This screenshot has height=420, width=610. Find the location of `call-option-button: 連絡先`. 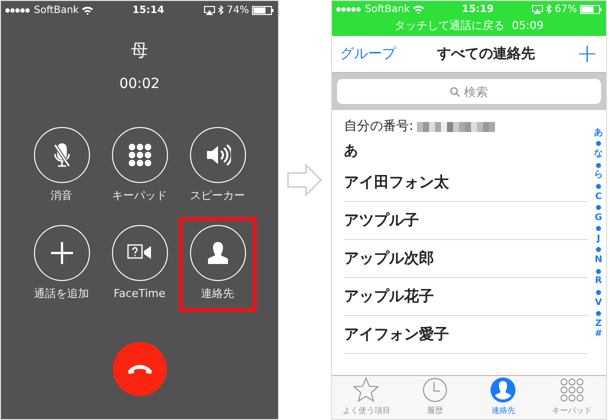

call-option-button: 連絡先 is located at coordinates (217, 264).